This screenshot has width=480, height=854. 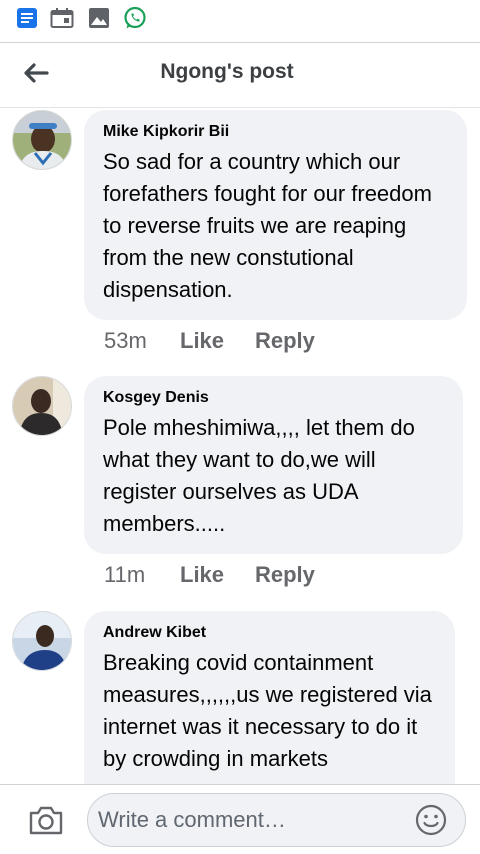 I want to click on comment-author: Mike Kipkorir Bii, so click(x=275, y=132).